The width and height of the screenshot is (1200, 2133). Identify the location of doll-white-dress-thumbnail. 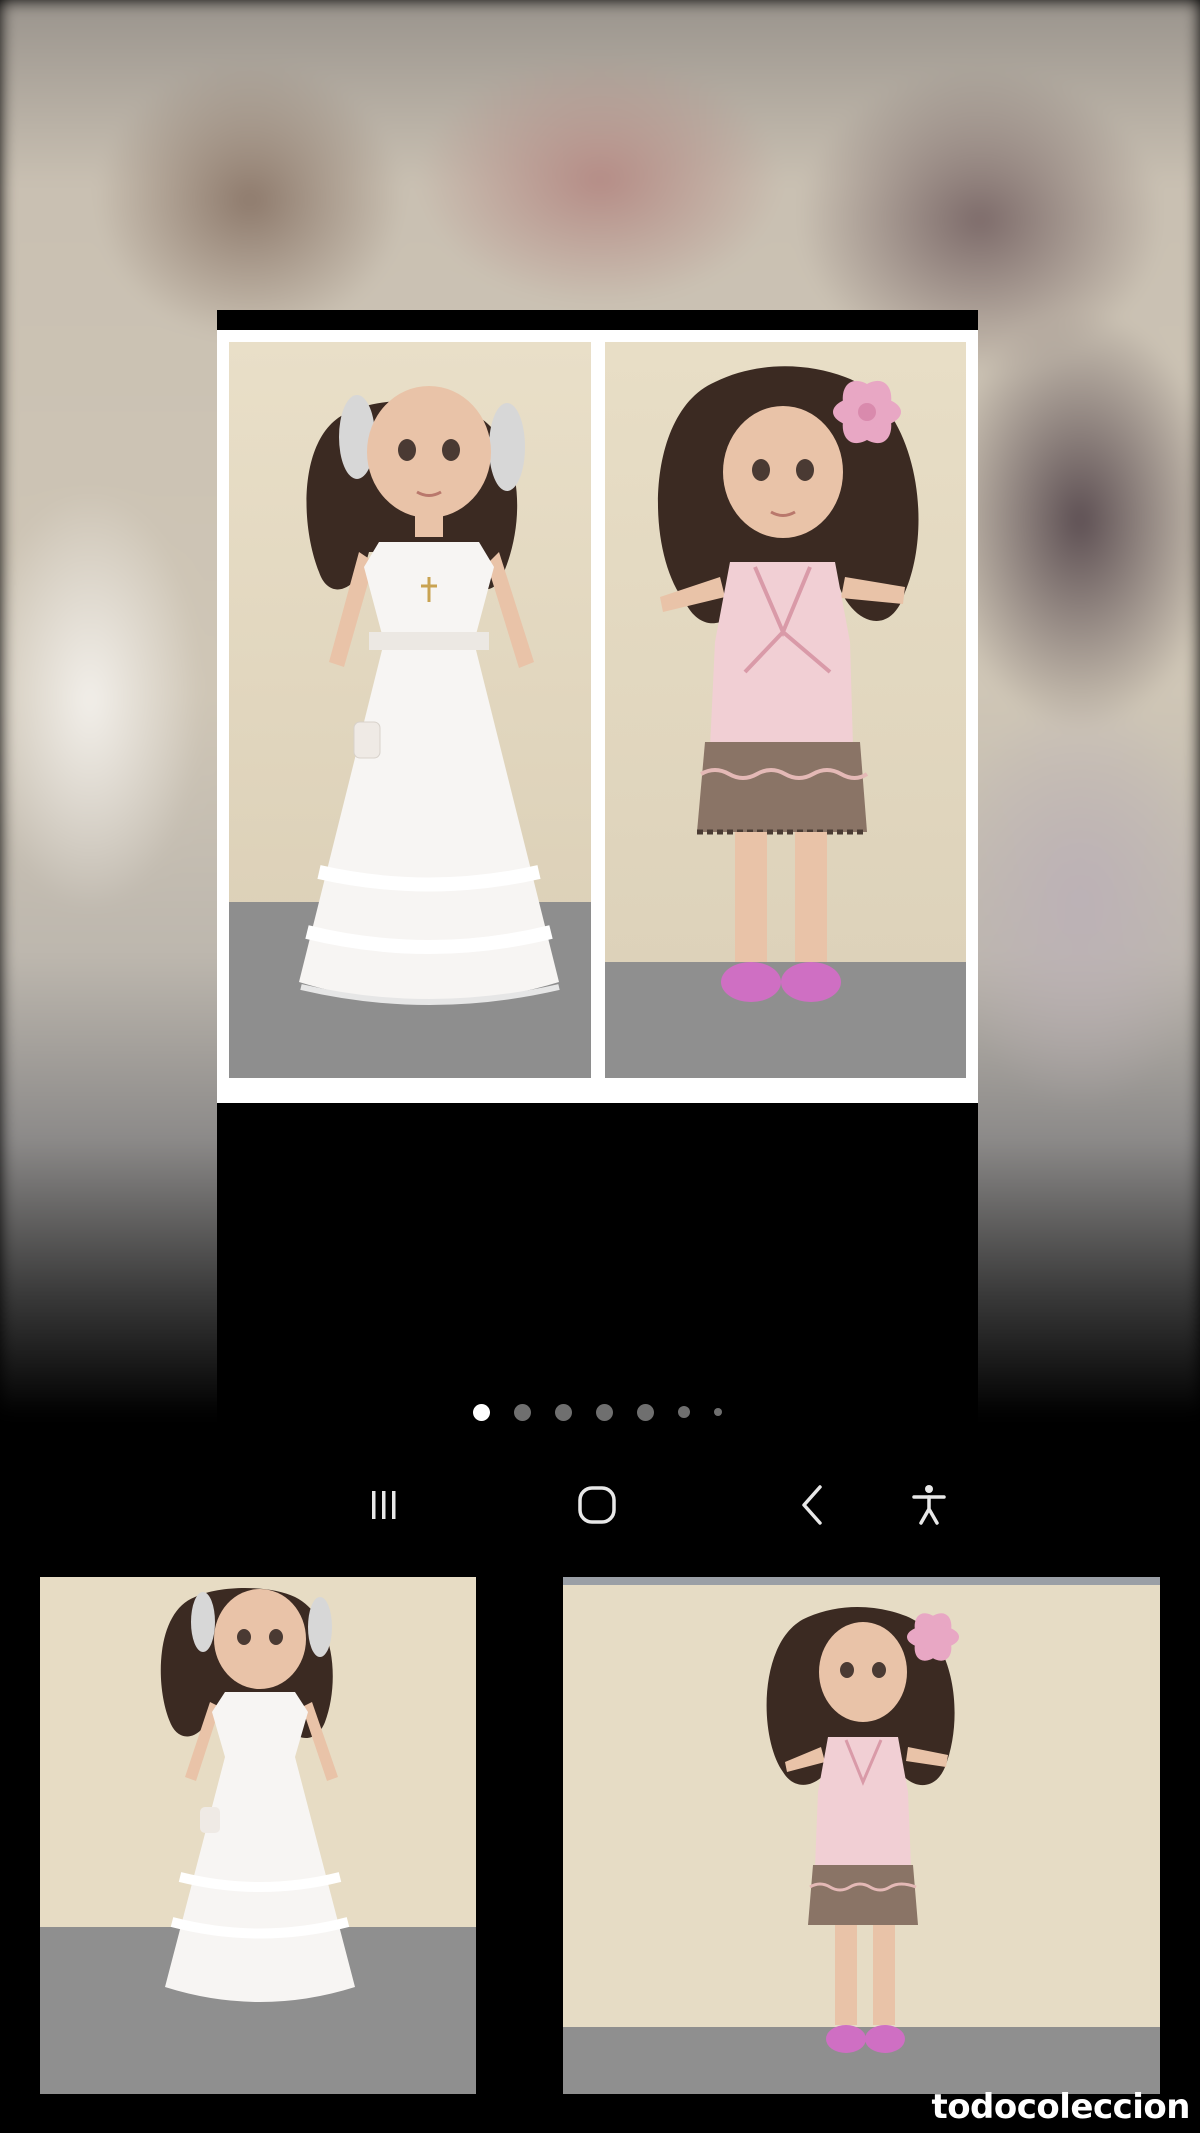
(258, 1835).